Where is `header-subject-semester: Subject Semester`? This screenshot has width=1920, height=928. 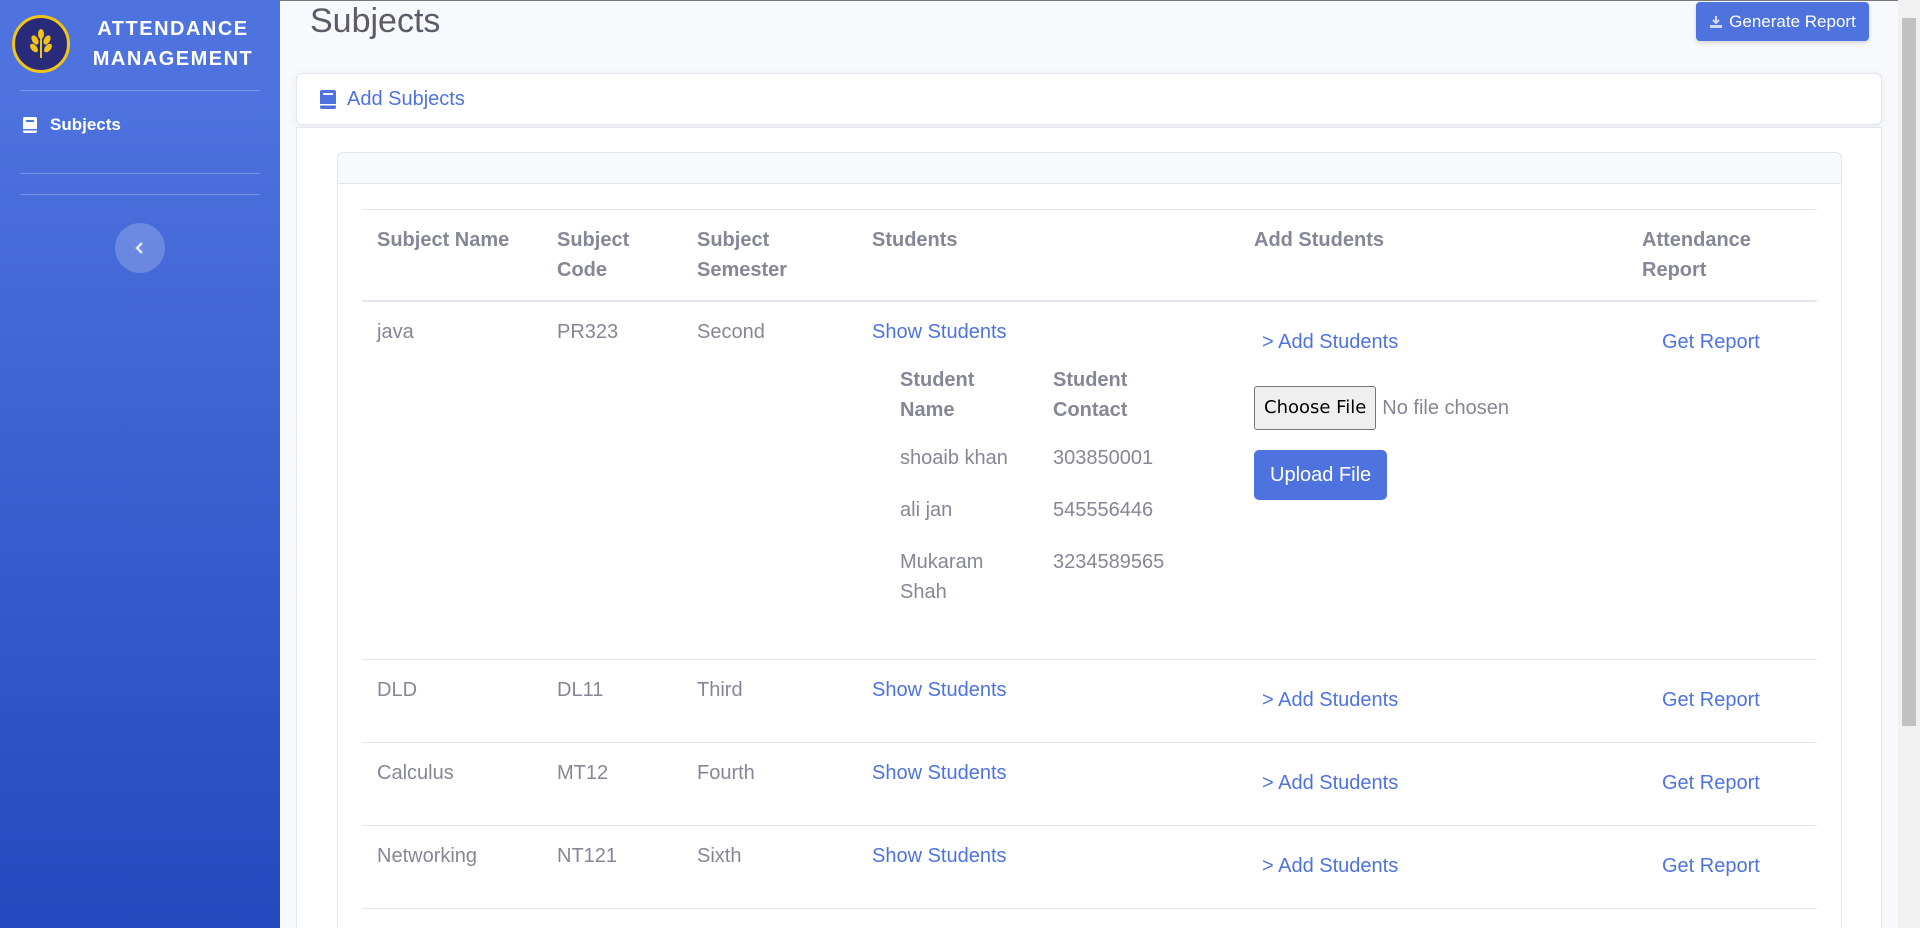
header-subject-semester: Subject Semester is located at coordinates (769, 255).